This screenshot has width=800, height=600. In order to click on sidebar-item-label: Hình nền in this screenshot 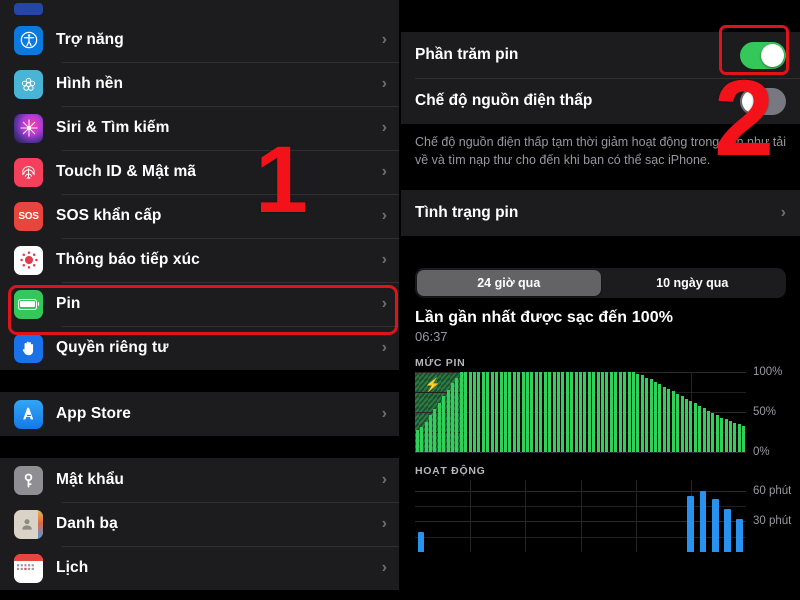, I will do `click(90, 83)`.